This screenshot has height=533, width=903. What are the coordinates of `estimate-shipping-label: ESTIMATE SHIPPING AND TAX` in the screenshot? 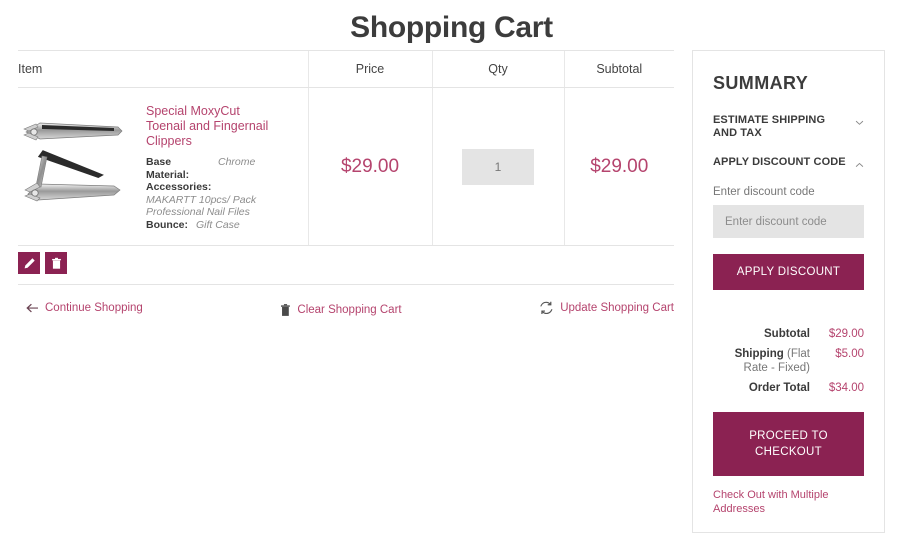 It's located at (769, 126).